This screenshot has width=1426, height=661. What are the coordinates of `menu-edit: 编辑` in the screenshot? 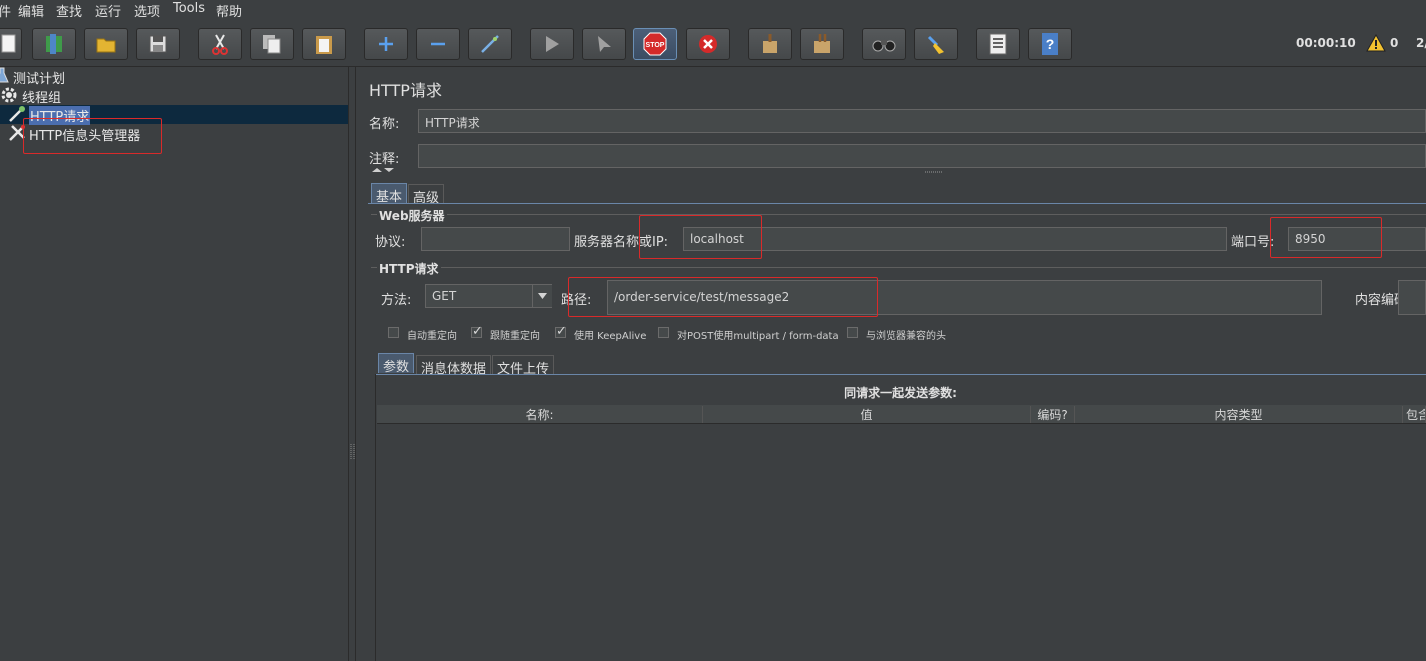 It's located at (31, 10).